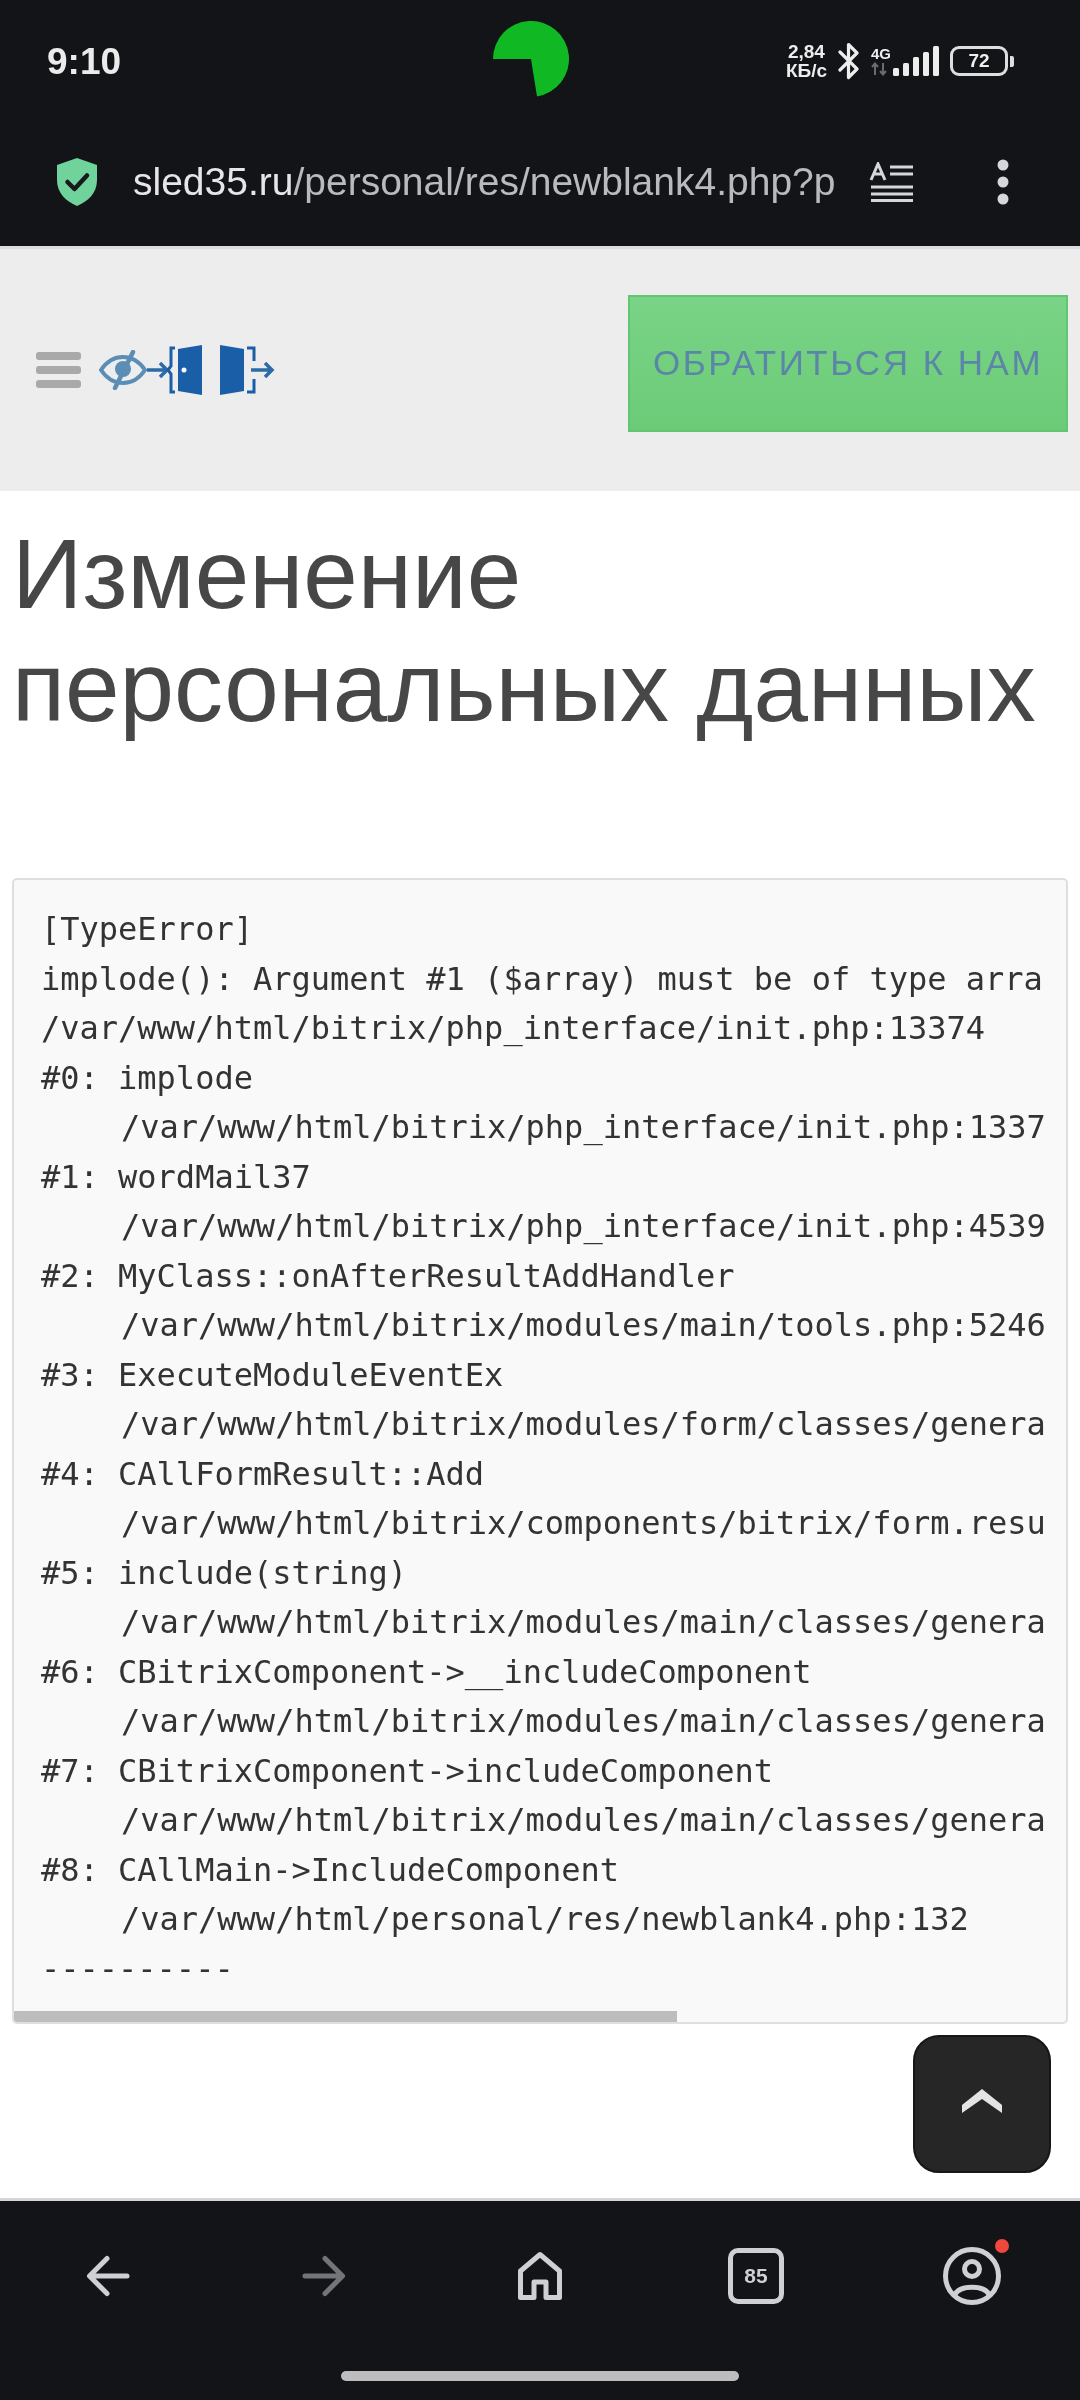 The height and width of the screenshot is (2400, 1080). What do you see at coordinates (426, 1672) in the screenshot?
I see `trace-call-text: #6: CBitrixComponent->__includeComponent` at bounding box center [426, 1672].